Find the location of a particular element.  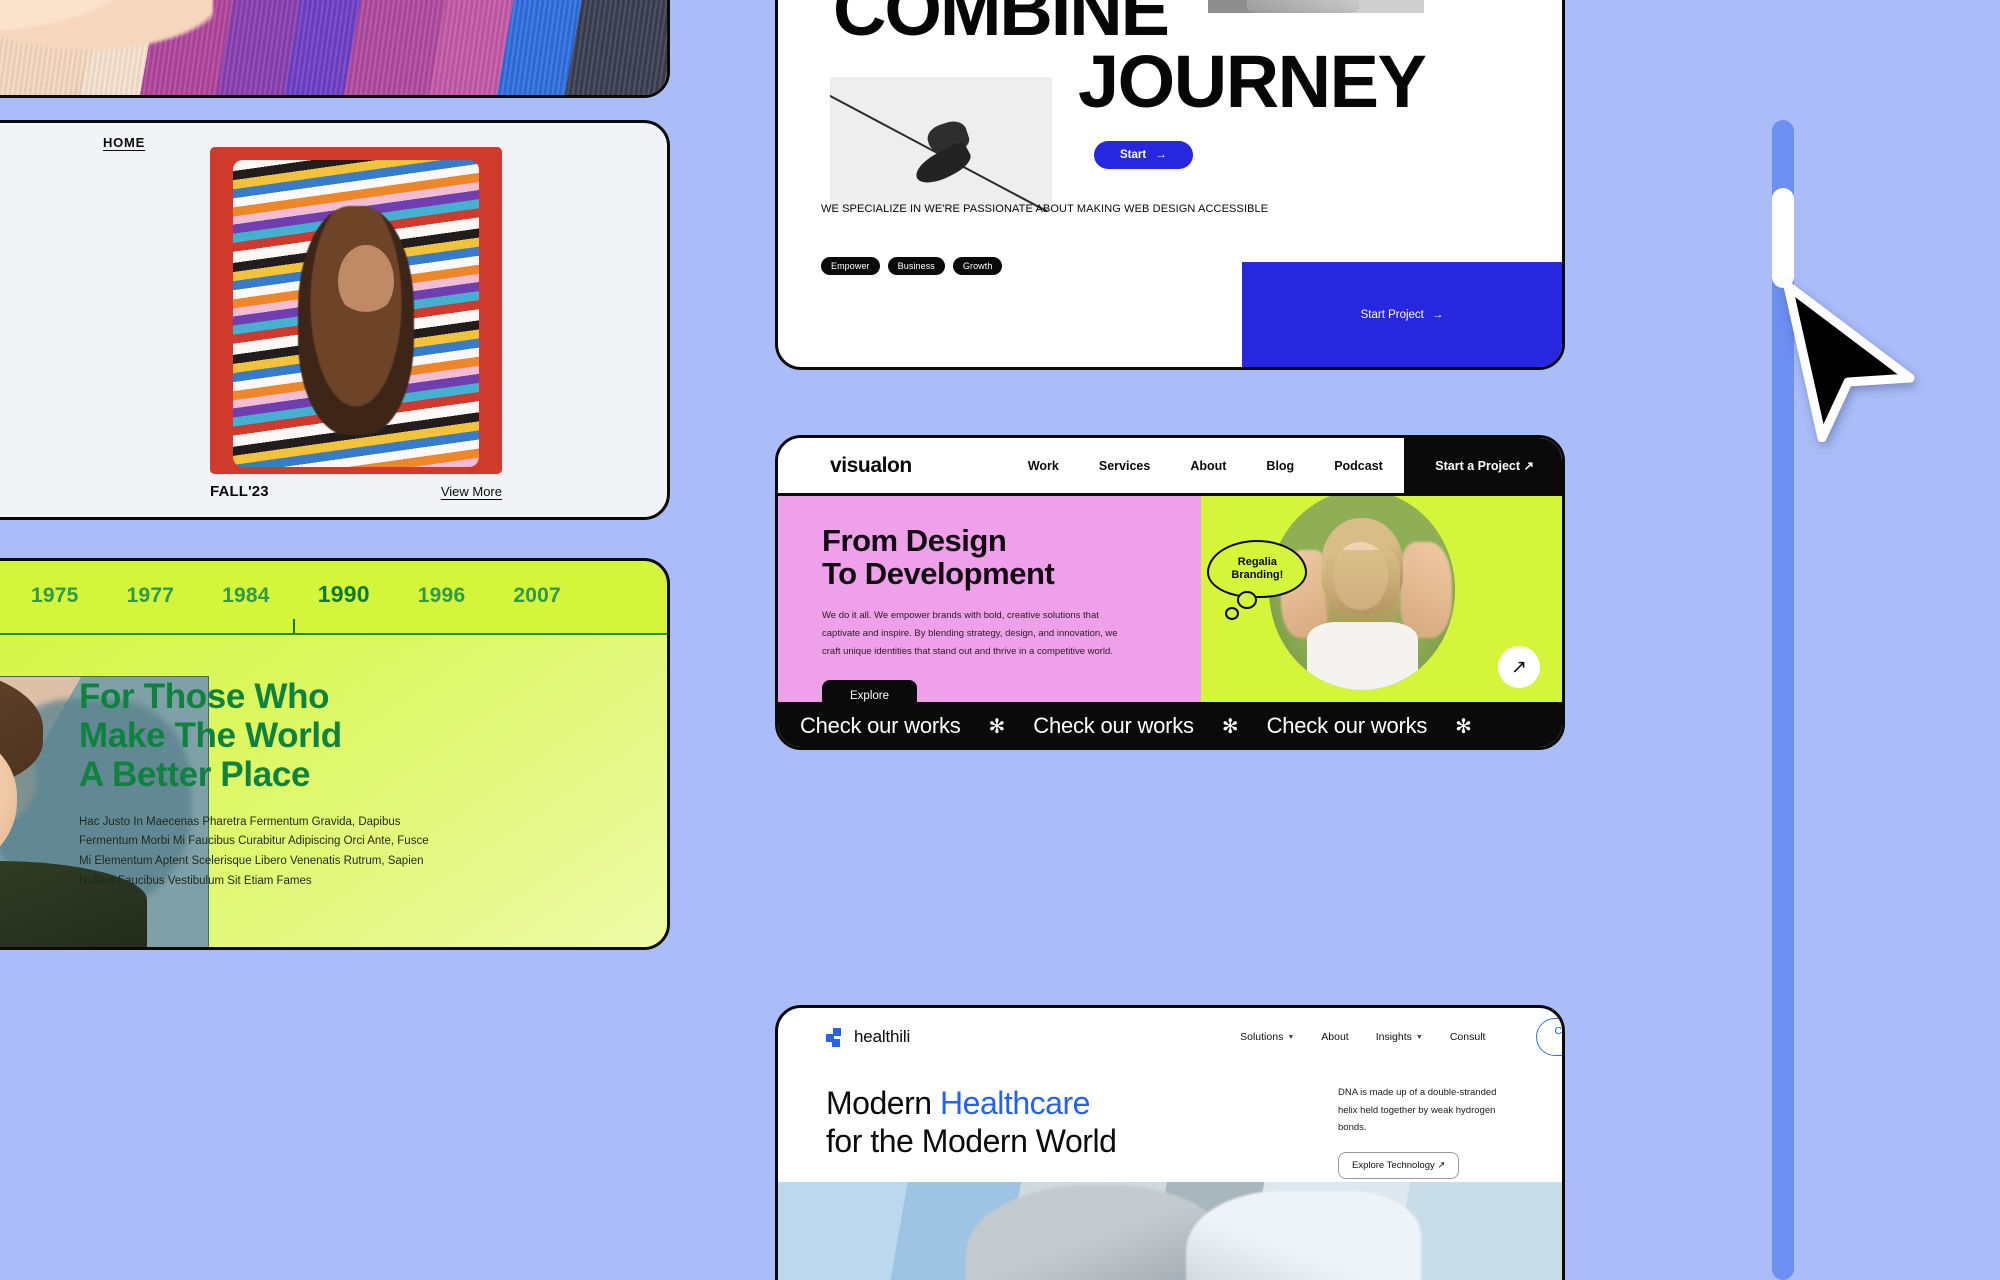

nav-item-solutions: Solutions ▼ is located at coordinates (1267, 1037).